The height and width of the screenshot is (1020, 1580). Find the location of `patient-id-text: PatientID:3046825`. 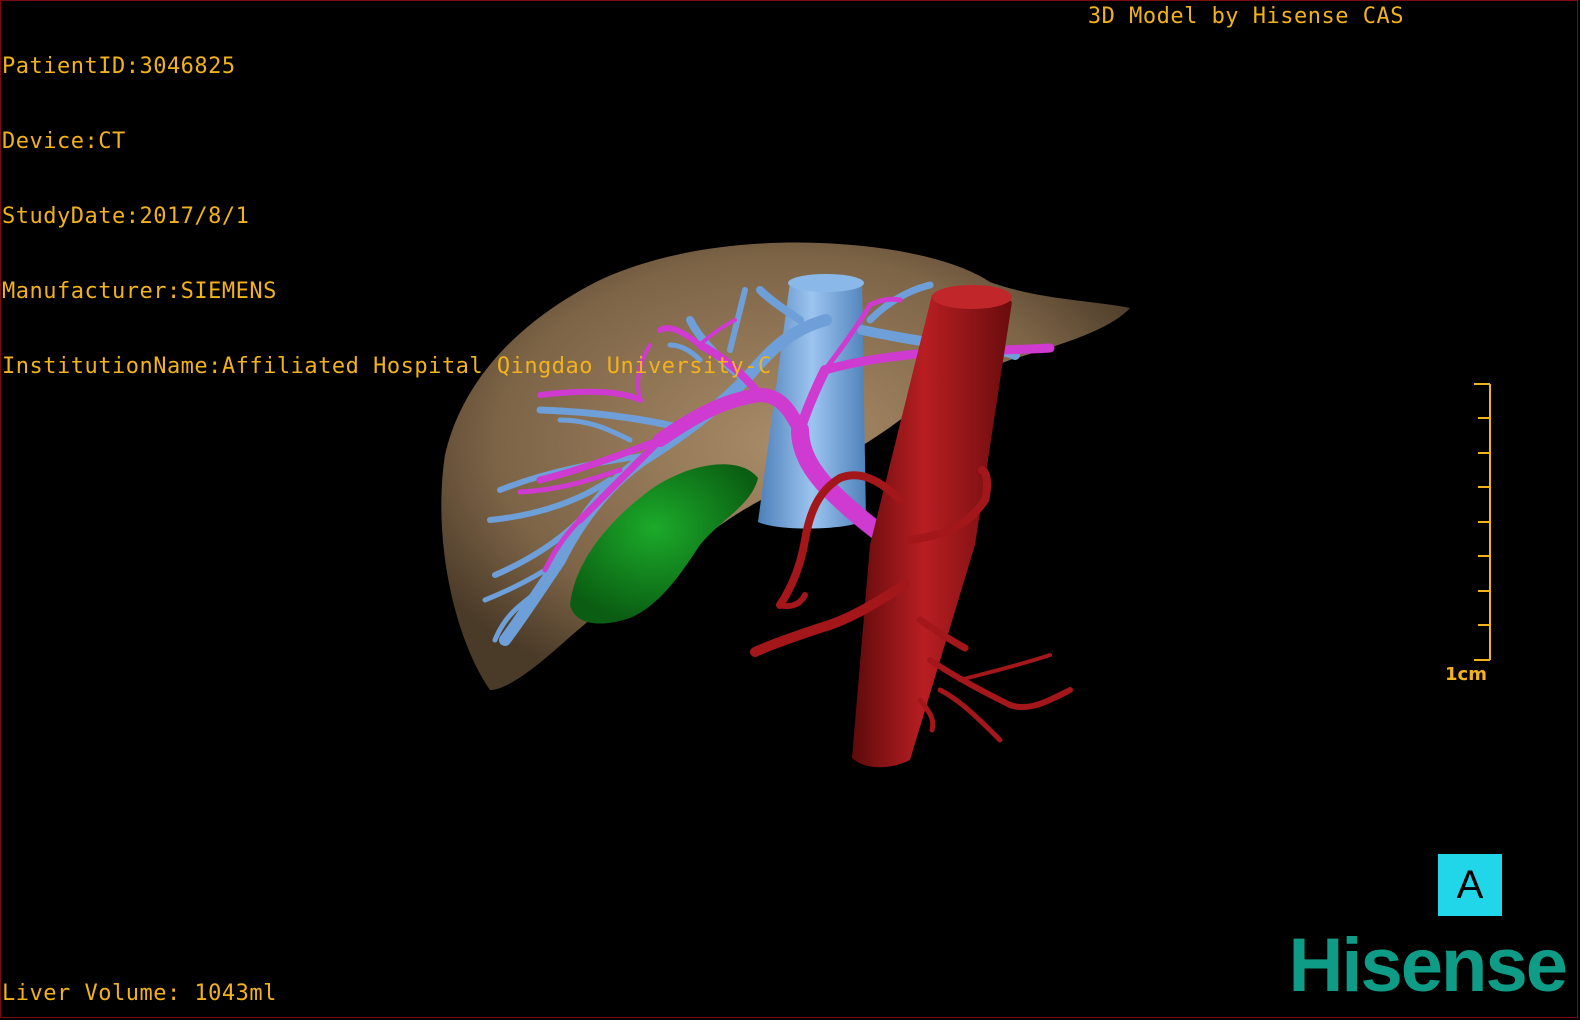

patient-id-text: PatientID:3046825 is located at coordinates (119, 66).